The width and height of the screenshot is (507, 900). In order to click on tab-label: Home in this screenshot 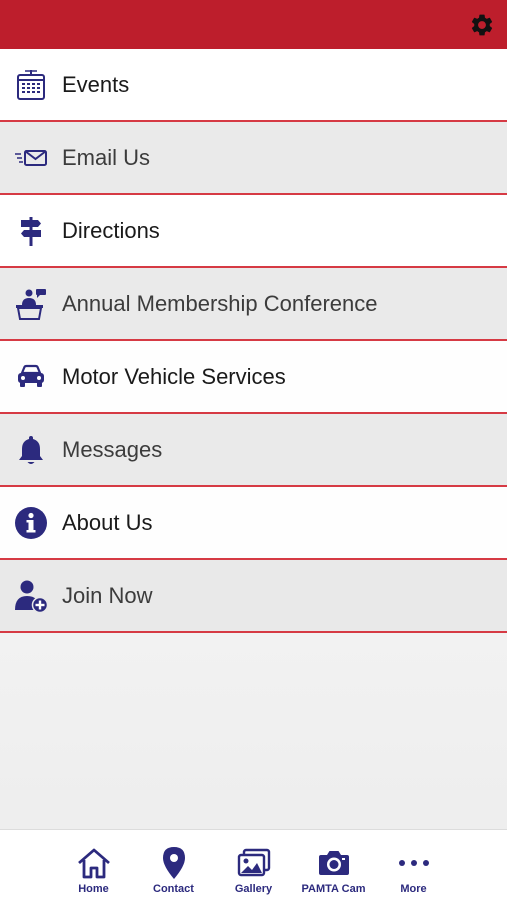, I will do `click(93, 889)`.